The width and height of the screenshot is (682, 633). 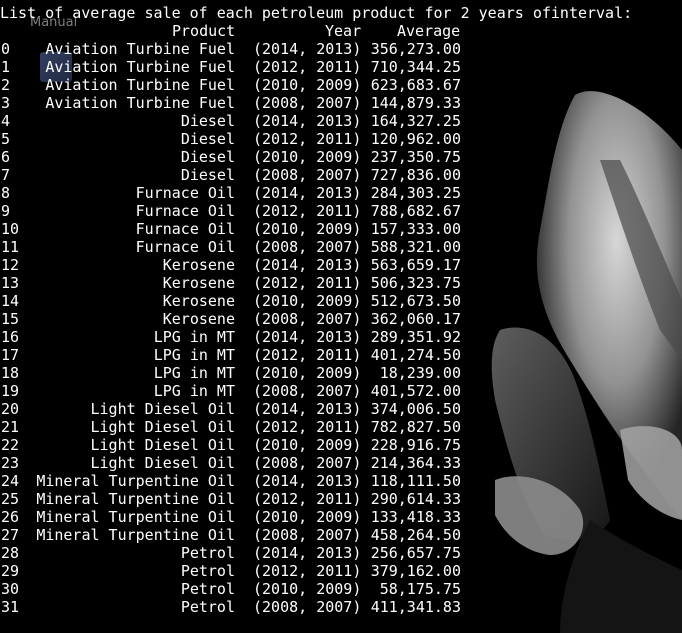 What do you see at coordinates (415, 571) in the screenshot?
I see `average-cell: 379,162.00` at bounding box center [415, 571].